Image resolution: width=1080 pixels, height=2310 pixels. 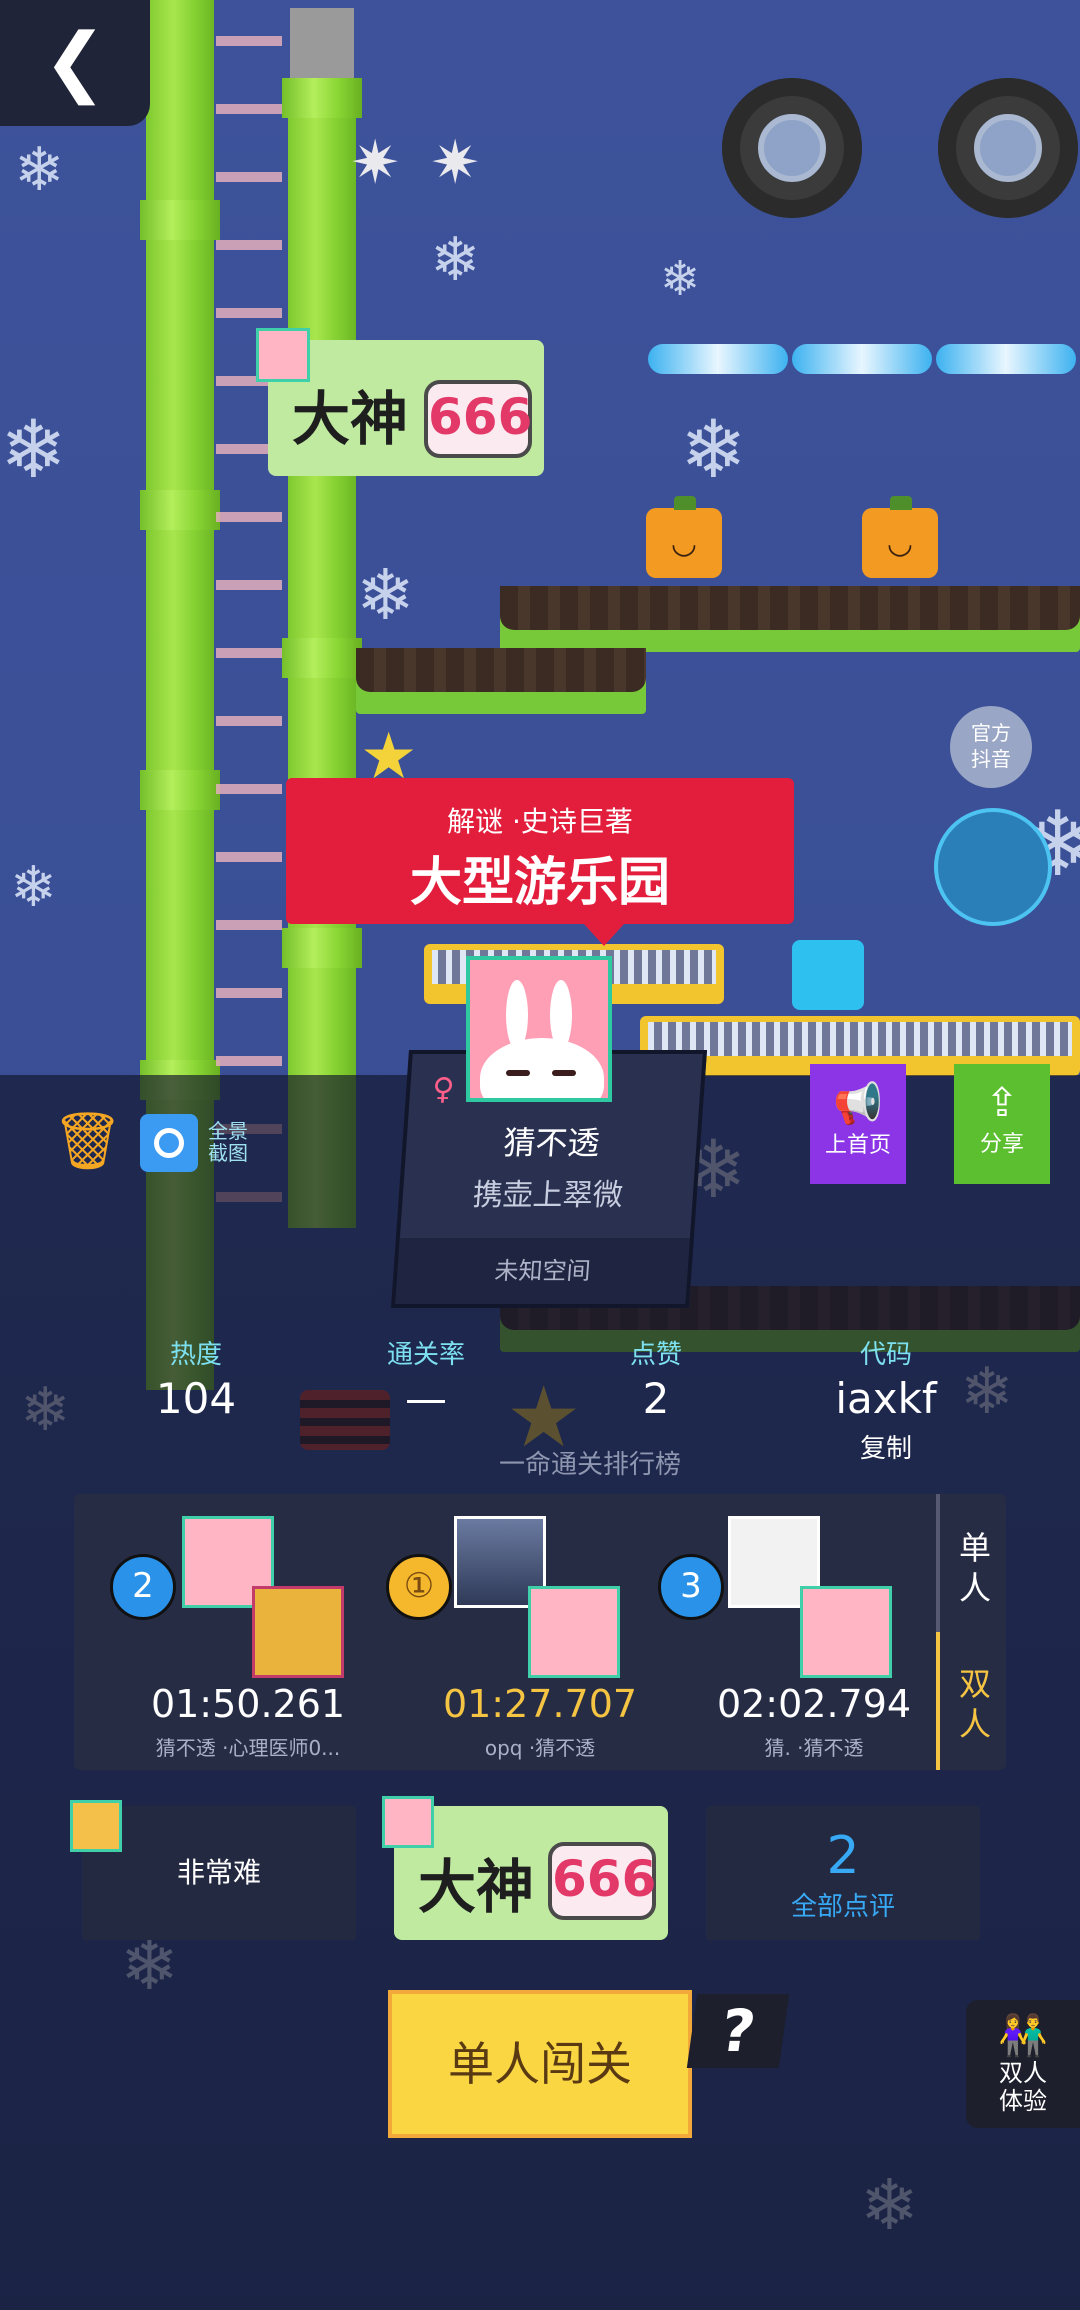 What do you see at coordinates (1002, 1103) in the screenshot?
I see `share-icon: ⇪` at bounding box center [1002, 1103].